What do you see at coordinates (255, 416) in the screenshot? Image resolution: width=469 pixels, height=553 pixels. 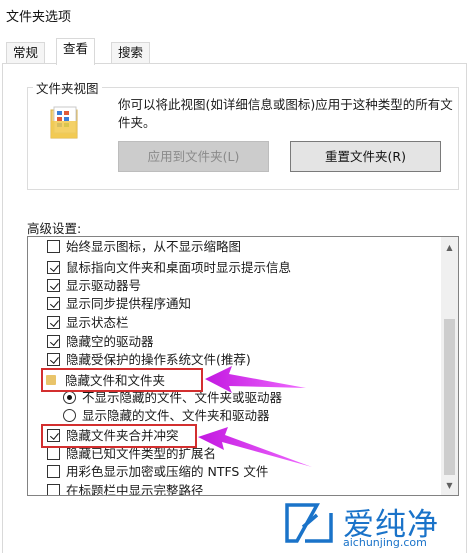 I see `annotation-arrows` at bounding box center [255, 416].